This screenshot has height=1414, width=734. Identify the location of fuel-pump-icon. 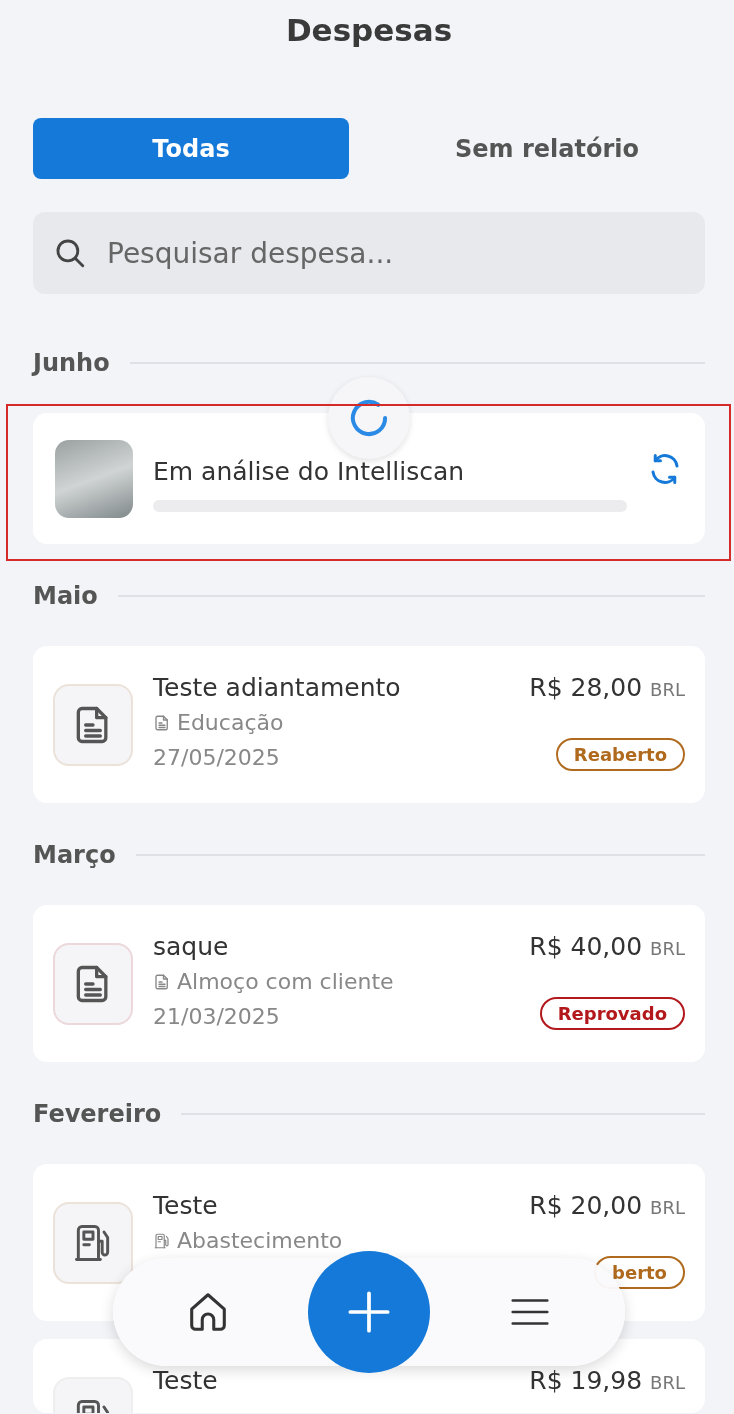
(162, 1241).